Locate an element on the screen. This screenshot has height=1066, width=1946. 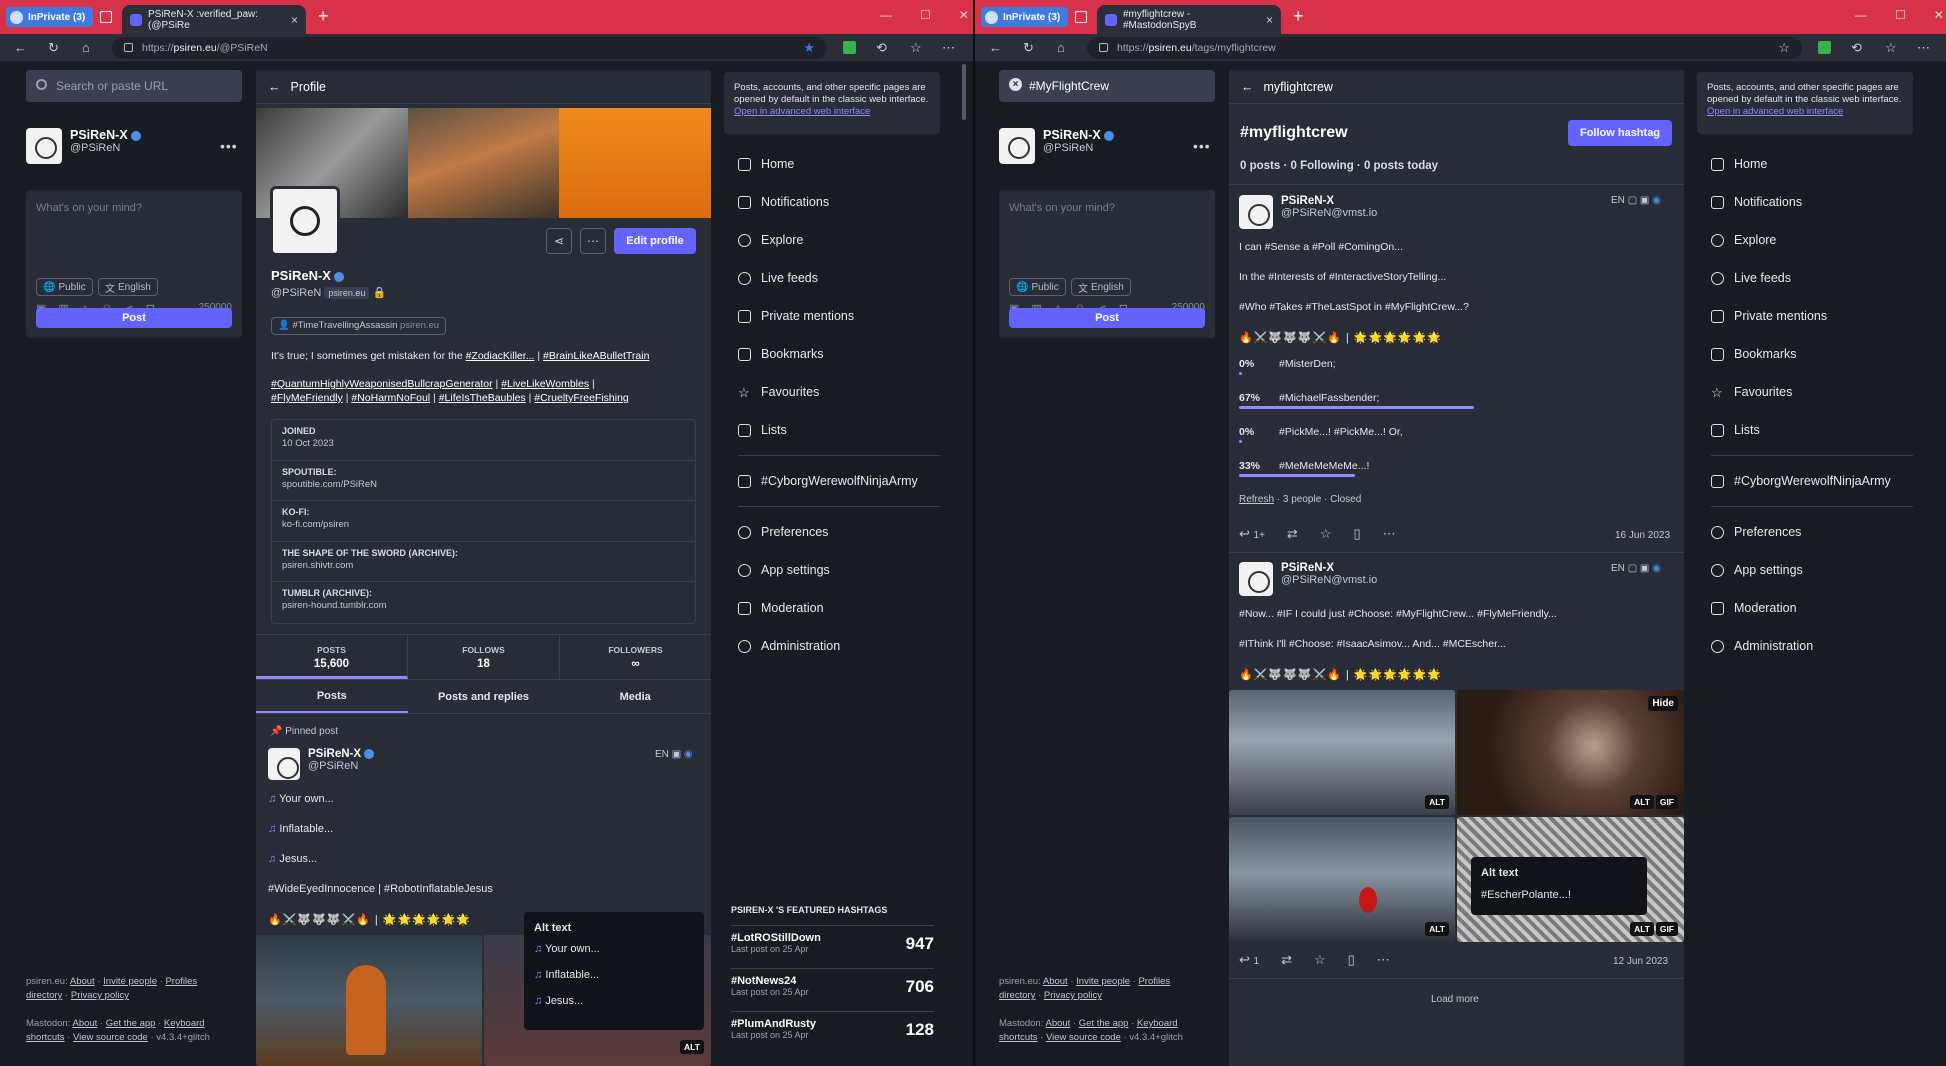
search-input: Search or paste URL is located at coordinates (134, 86).